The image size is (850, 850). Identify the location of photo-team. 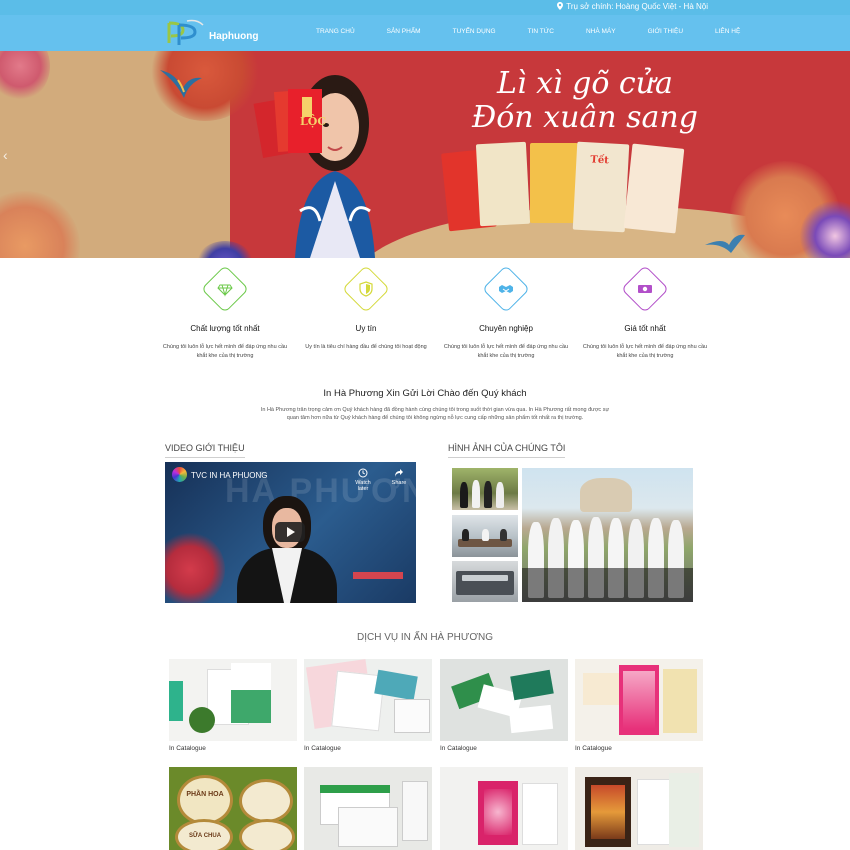
(607, 535).